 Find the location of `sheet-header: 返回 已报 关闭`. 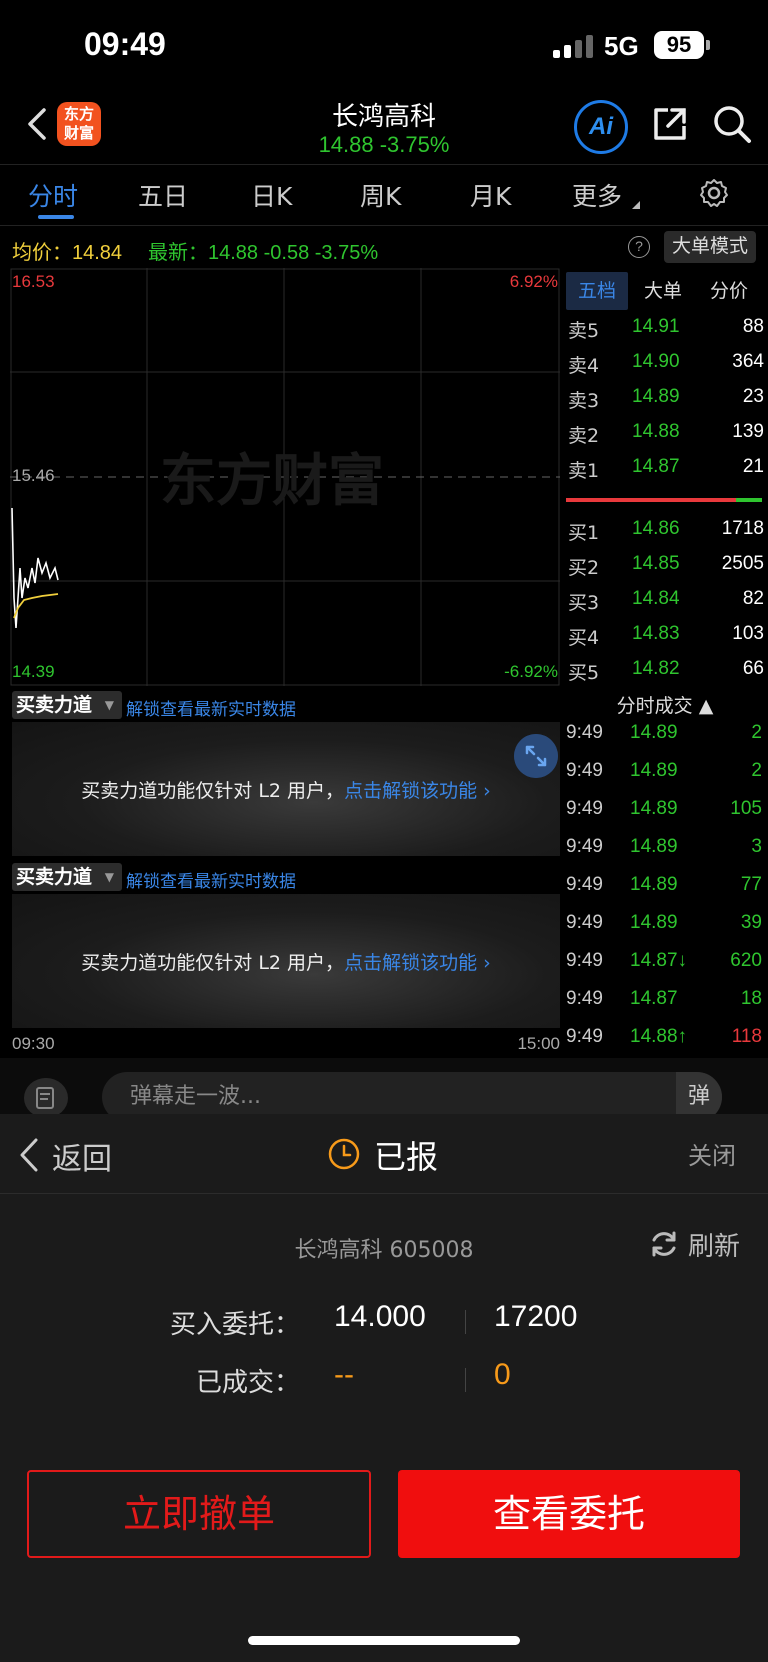

sheet-header: 返回 已报 关闭 is located at coordinates (384, 1154).